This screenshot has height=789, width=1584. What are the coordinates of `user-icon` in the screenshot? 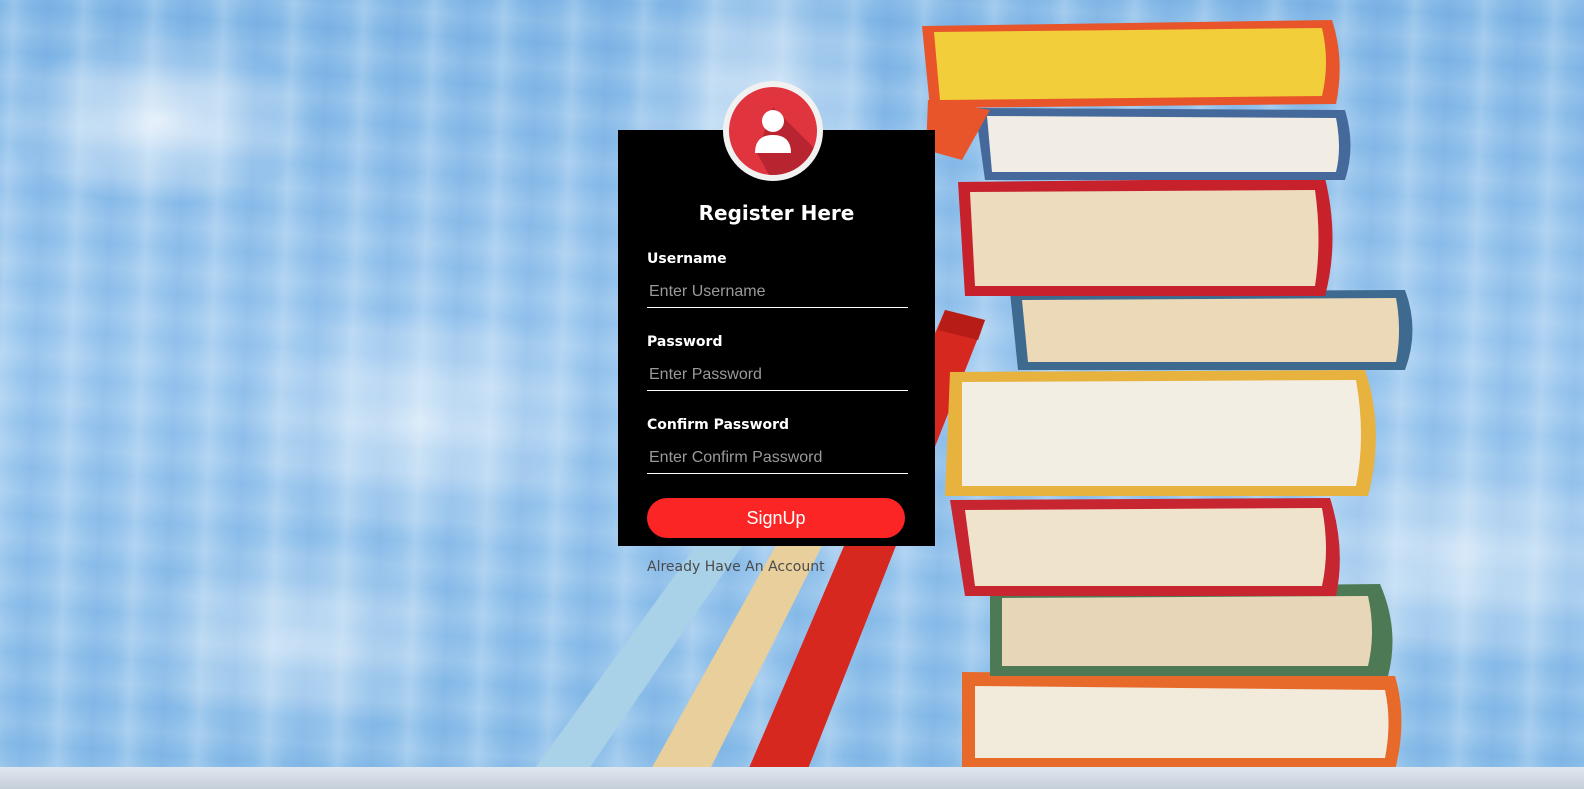 It's located at (786, 141).